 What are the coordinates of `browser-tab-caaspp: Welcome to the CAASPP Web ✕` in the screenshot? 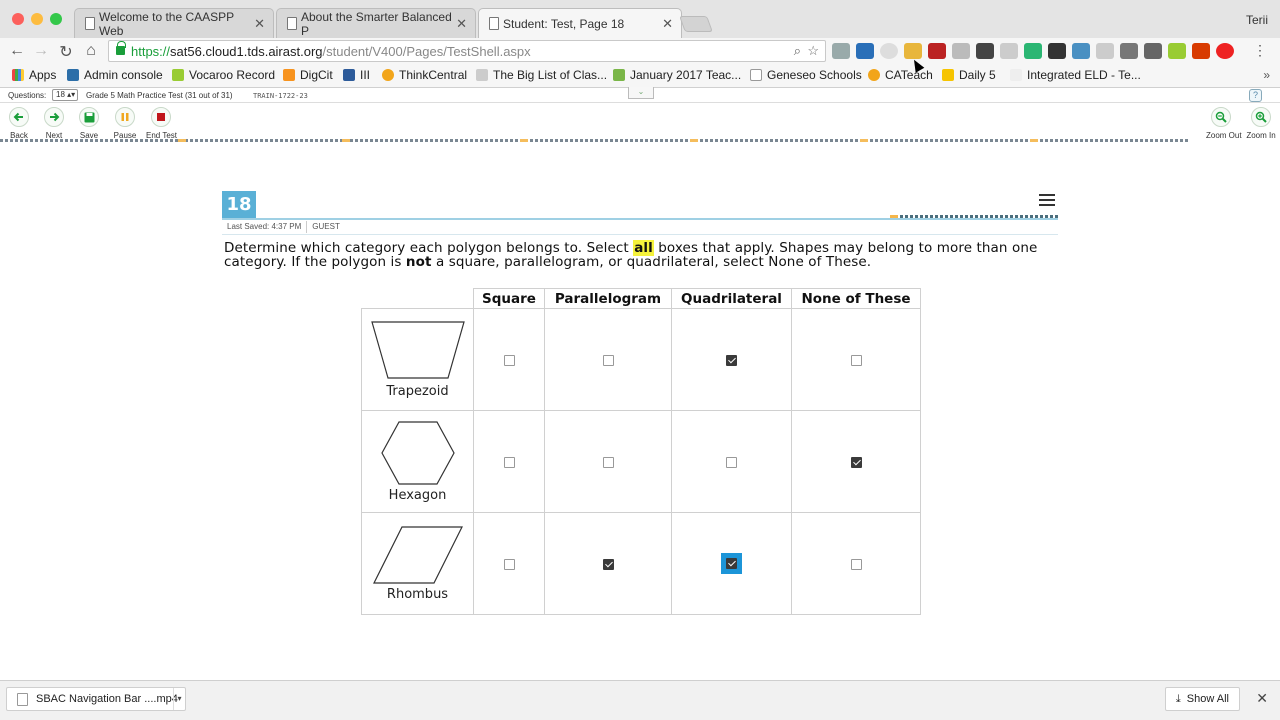 It's located at (174, 23).